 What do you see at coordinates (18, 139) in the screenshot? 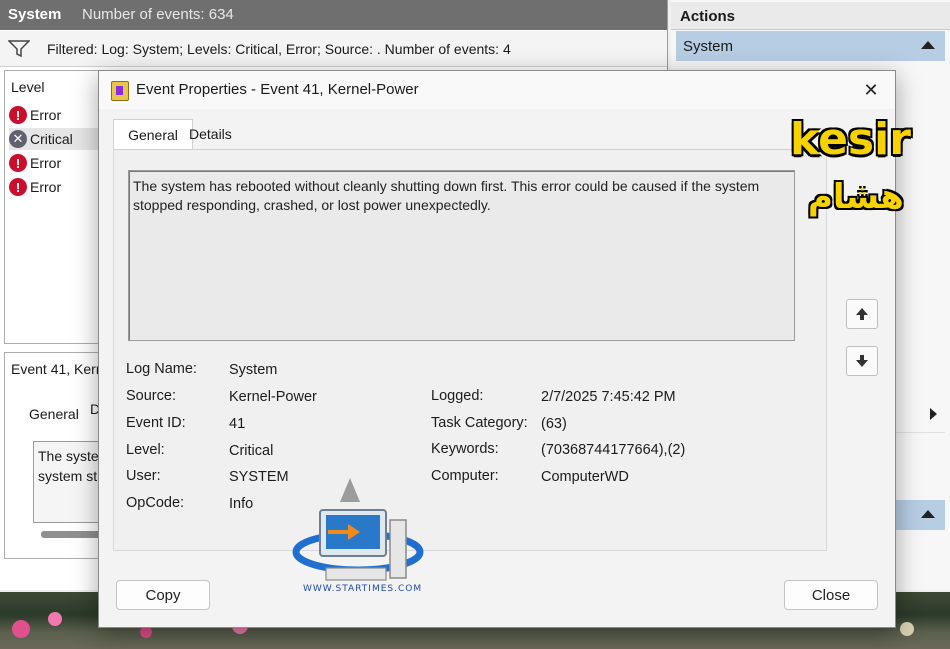
I see `critical-icon: ✕` at bounding box center [18, 139].